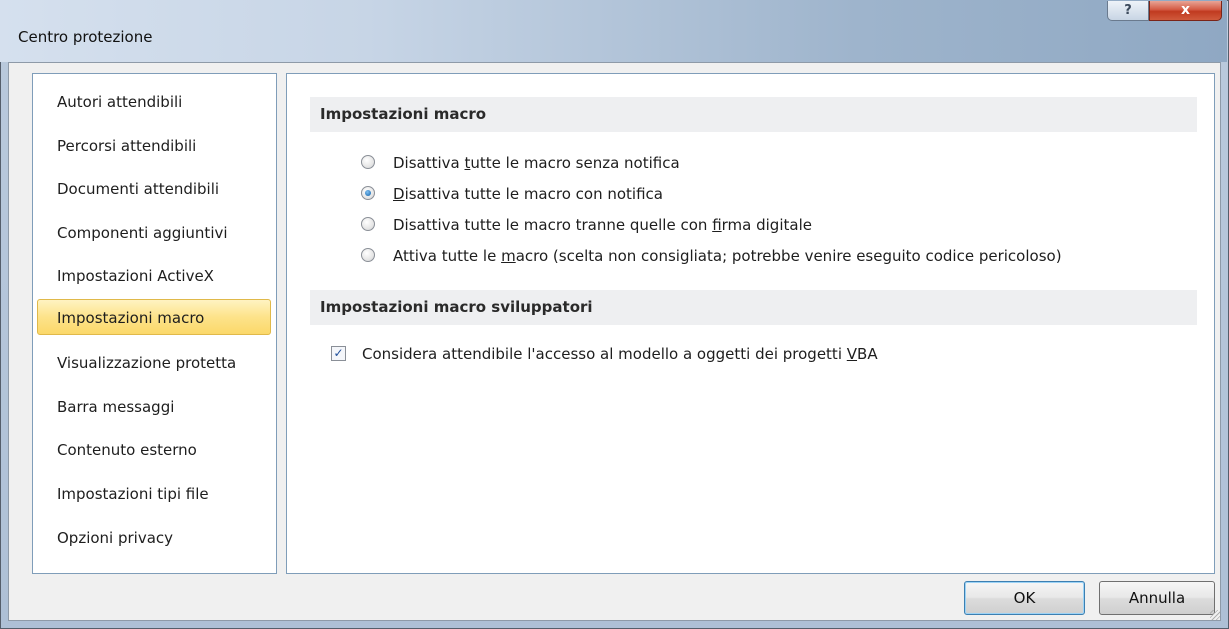 The height and width of the screenshot is (629, 1229). I want to click on sidebar-item-external-content: Contenuto esterno, so click(154, 449).